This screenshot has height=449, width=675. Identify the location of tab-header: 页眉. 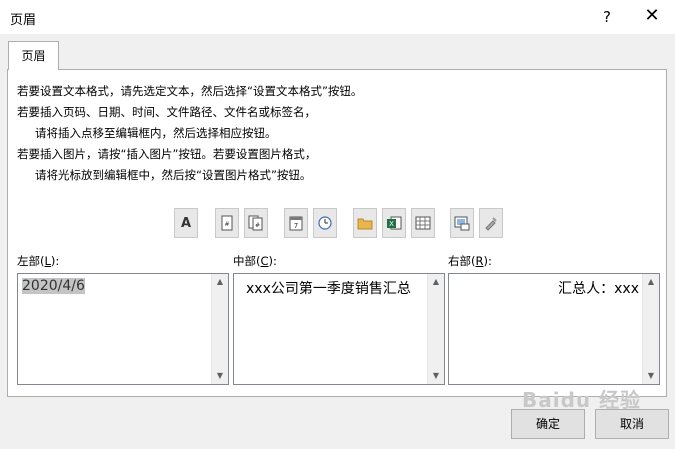
(33, 55).